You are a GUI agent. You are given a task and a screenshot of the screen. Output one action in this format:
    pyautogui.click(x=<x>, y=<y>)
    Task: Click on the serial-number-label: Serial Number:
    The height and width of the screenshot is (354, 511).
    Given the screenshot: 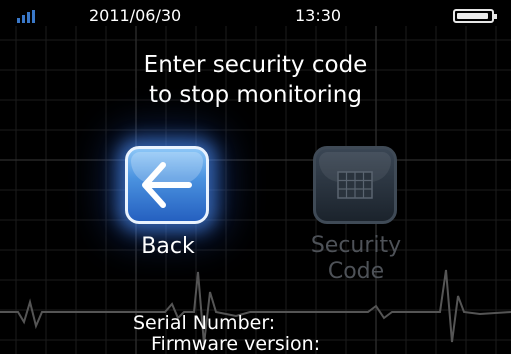 What is the action you would take?
    pyautogui.click(x=204, y=323)
    